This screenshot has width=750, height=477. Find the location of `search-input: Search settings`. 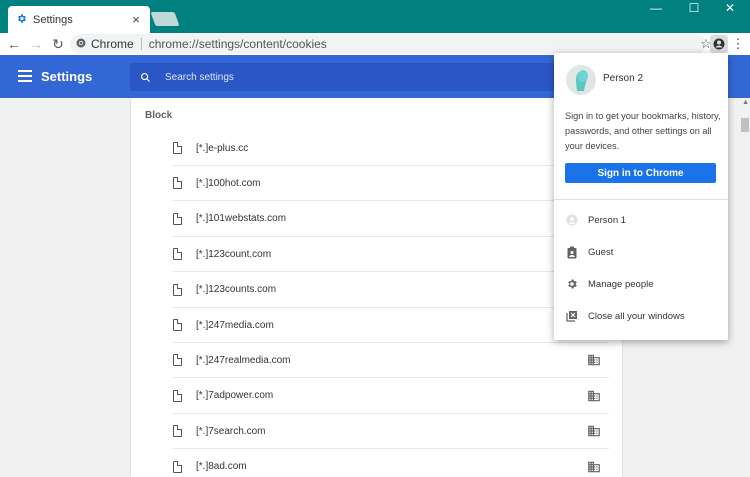

search-input: Search settings is located at coordinates (350, 77).